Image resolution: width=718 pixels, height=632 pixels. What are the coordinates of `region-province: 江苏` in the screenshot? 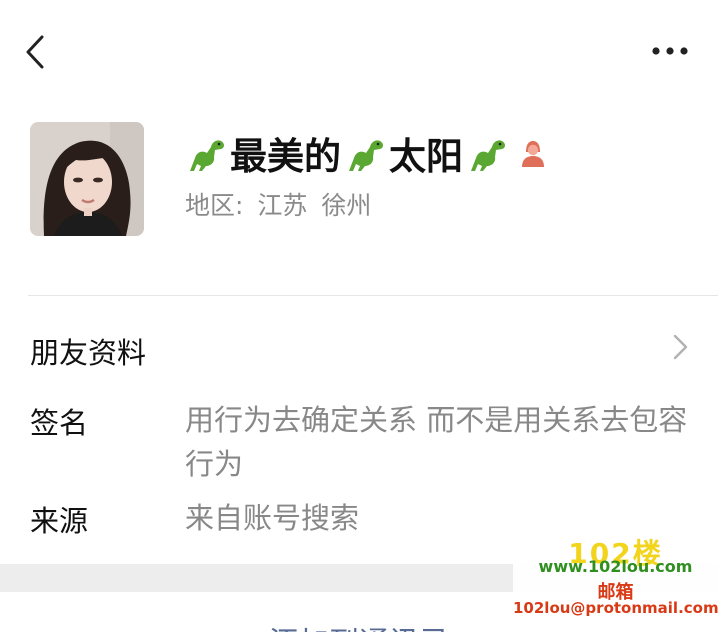 It's located at (282, 205).